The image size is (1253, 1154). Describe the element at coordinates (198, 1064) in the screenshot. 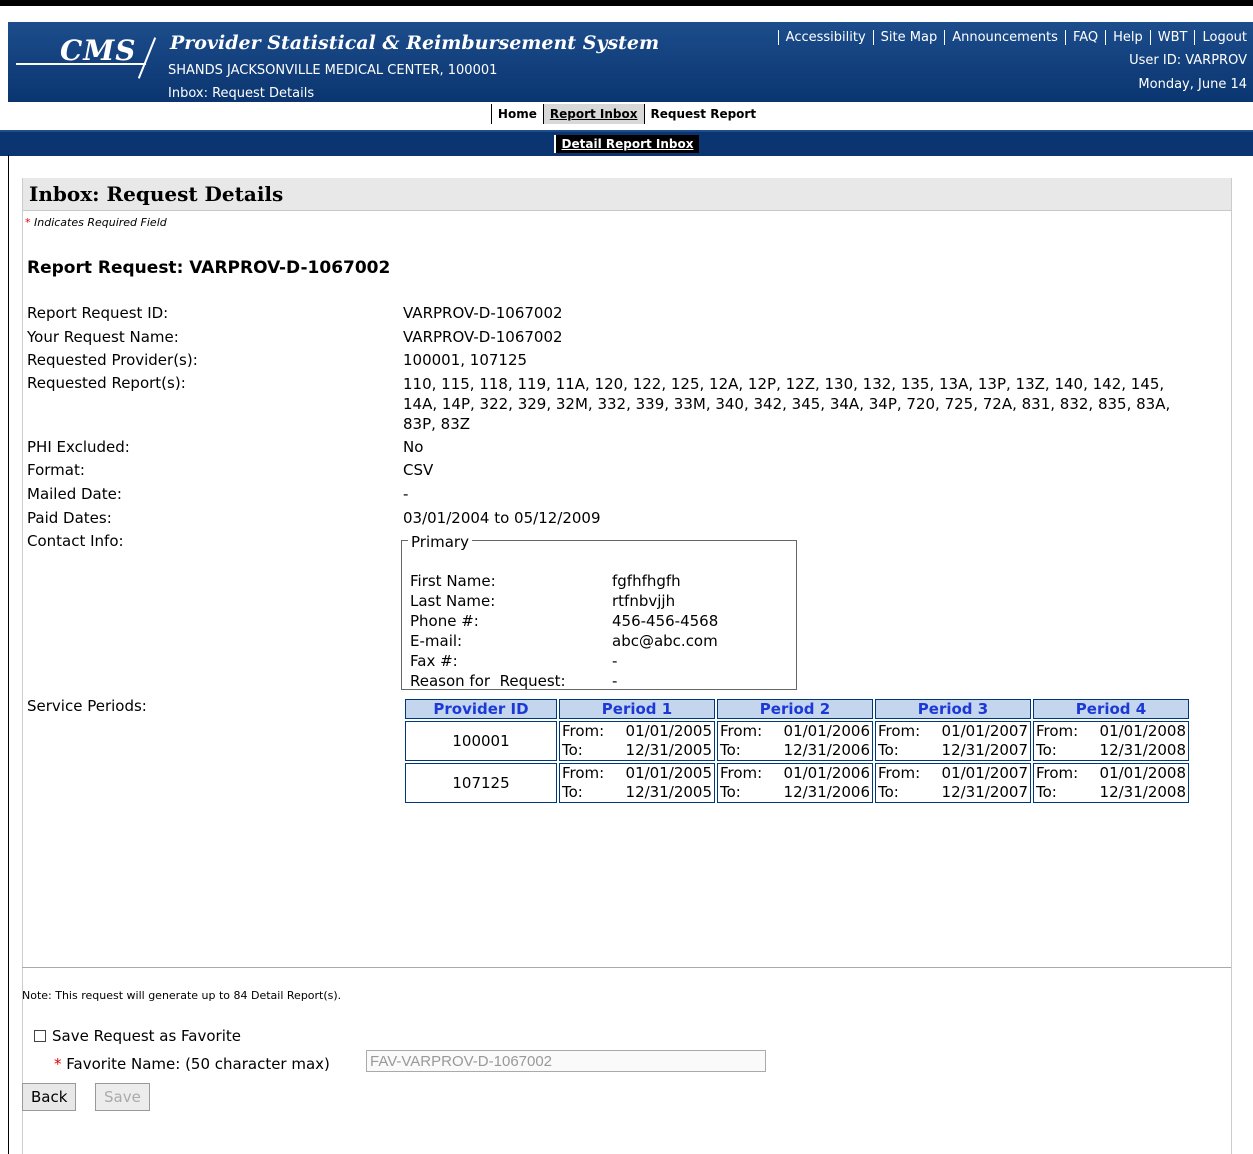

I see `favorite-name-label-text: Favorite Name: (50 character max)` at that location.